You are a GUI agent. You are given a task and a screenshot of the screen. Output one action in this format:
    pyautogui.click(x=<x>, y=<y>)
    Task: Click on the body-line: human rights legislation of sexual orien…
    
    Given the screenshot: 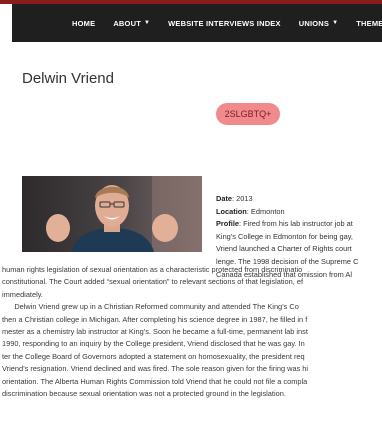 What is the action you would take?
    pyautogui.click(x=152, y=269)
    